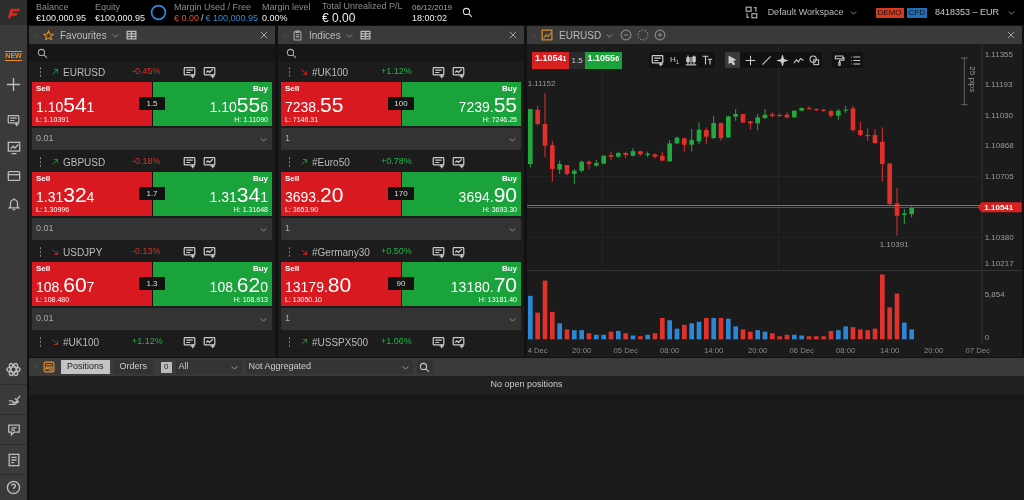  Describe the element at coordinates (487, 104) in the screenshot. I see `price-text: 7239.55` at that location.